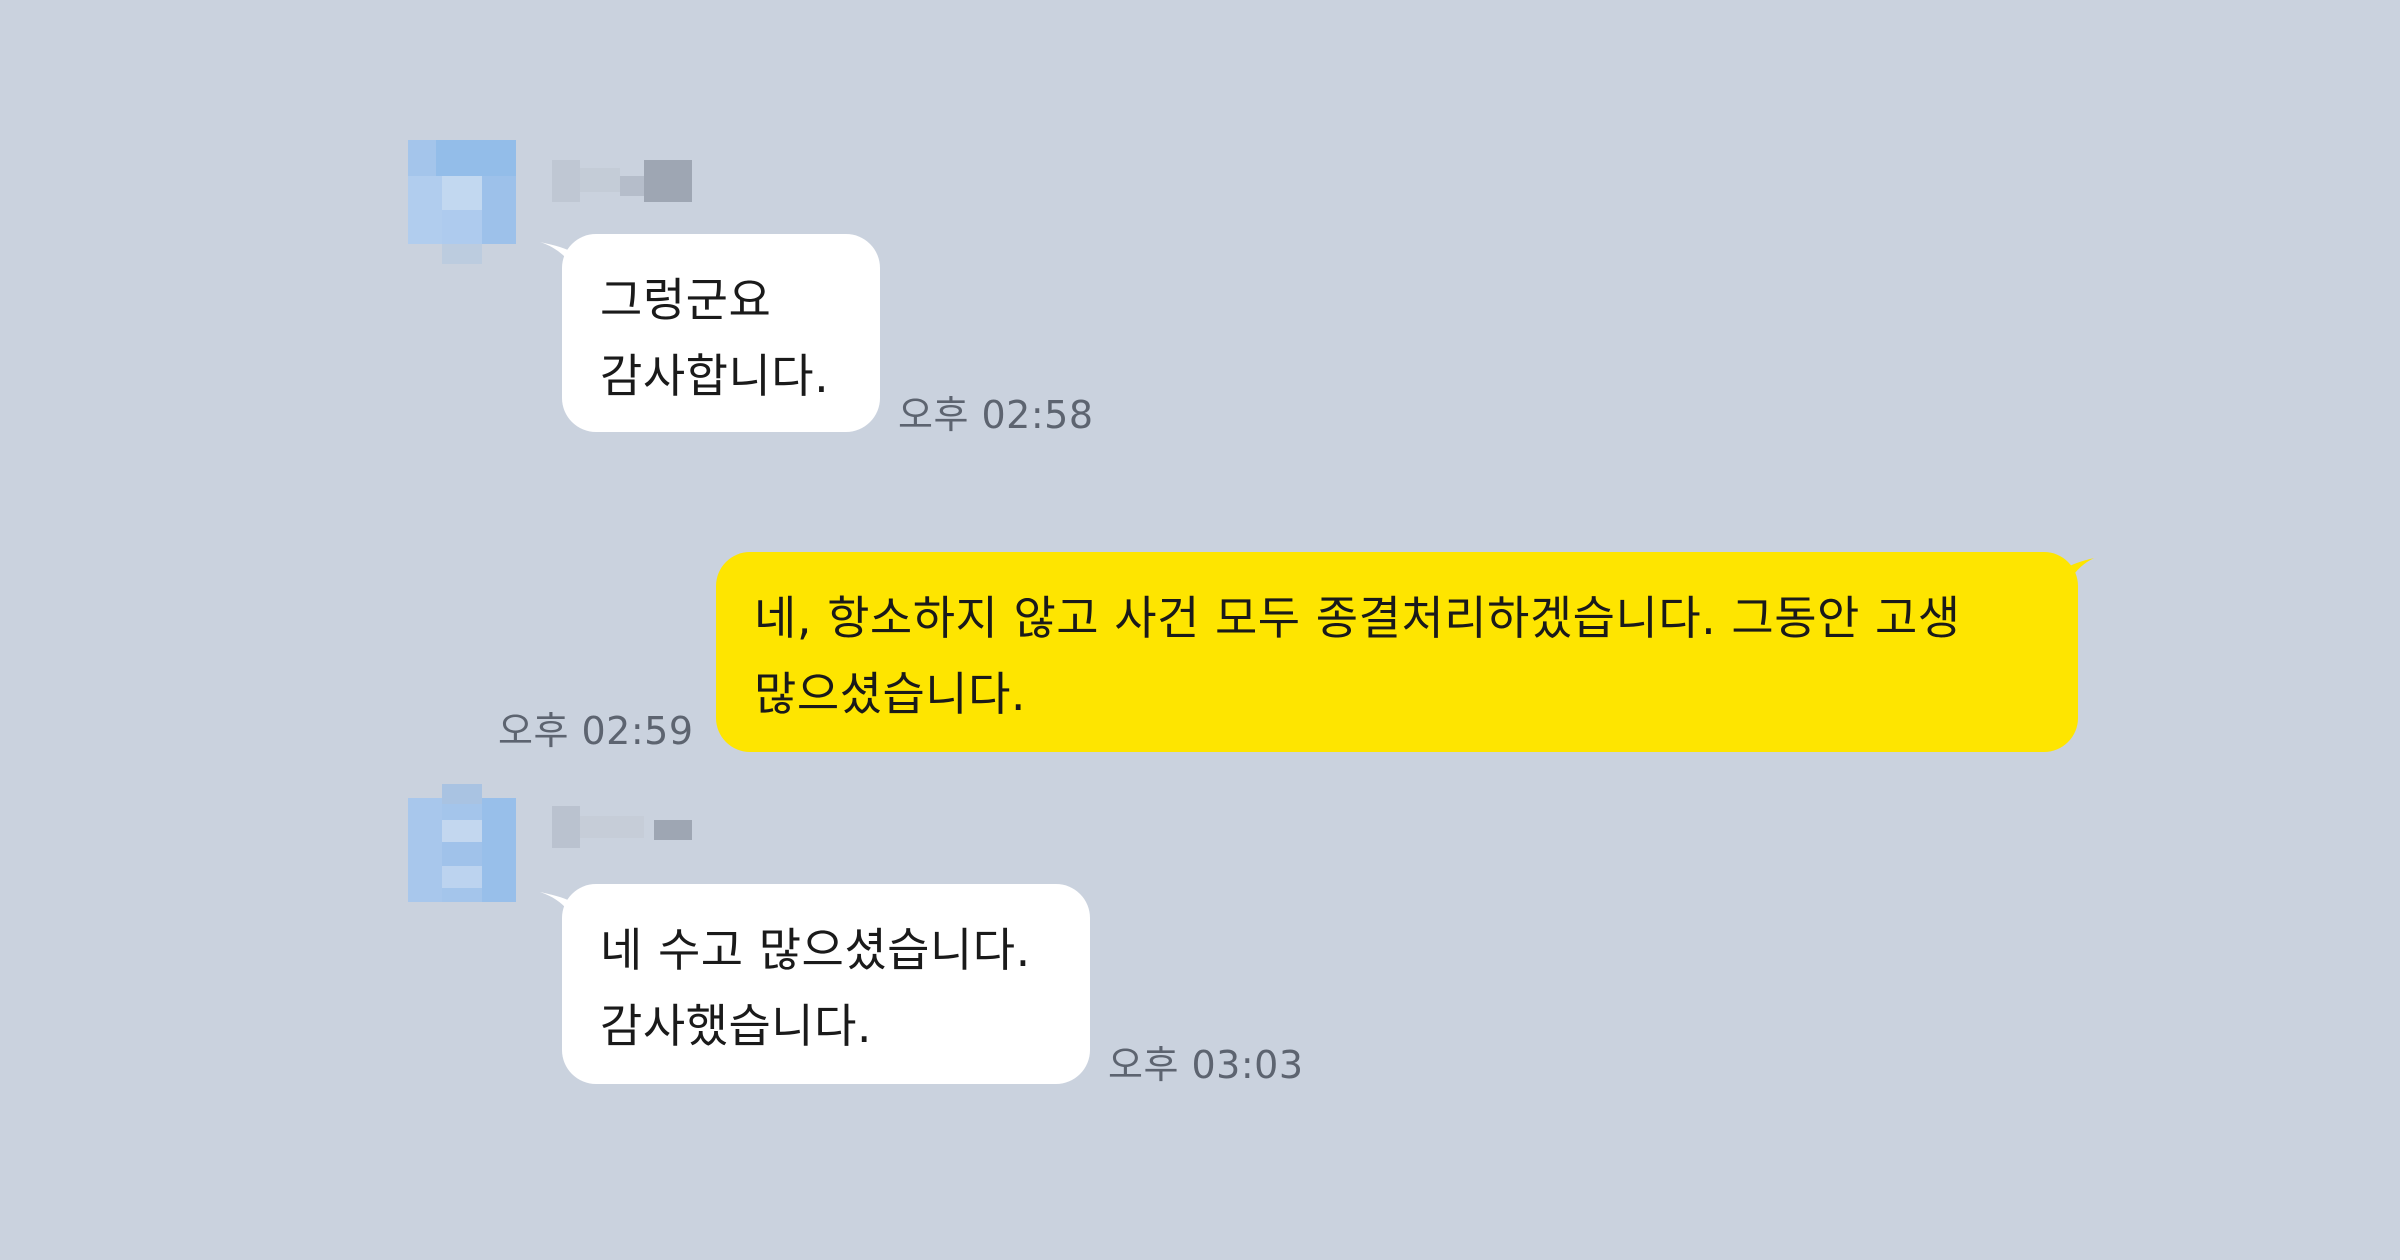 The height and width of the screenshot is (1260, 2400). I want to click on message-text-line: 네 수고 많으셨습니다., so click(815, 950).